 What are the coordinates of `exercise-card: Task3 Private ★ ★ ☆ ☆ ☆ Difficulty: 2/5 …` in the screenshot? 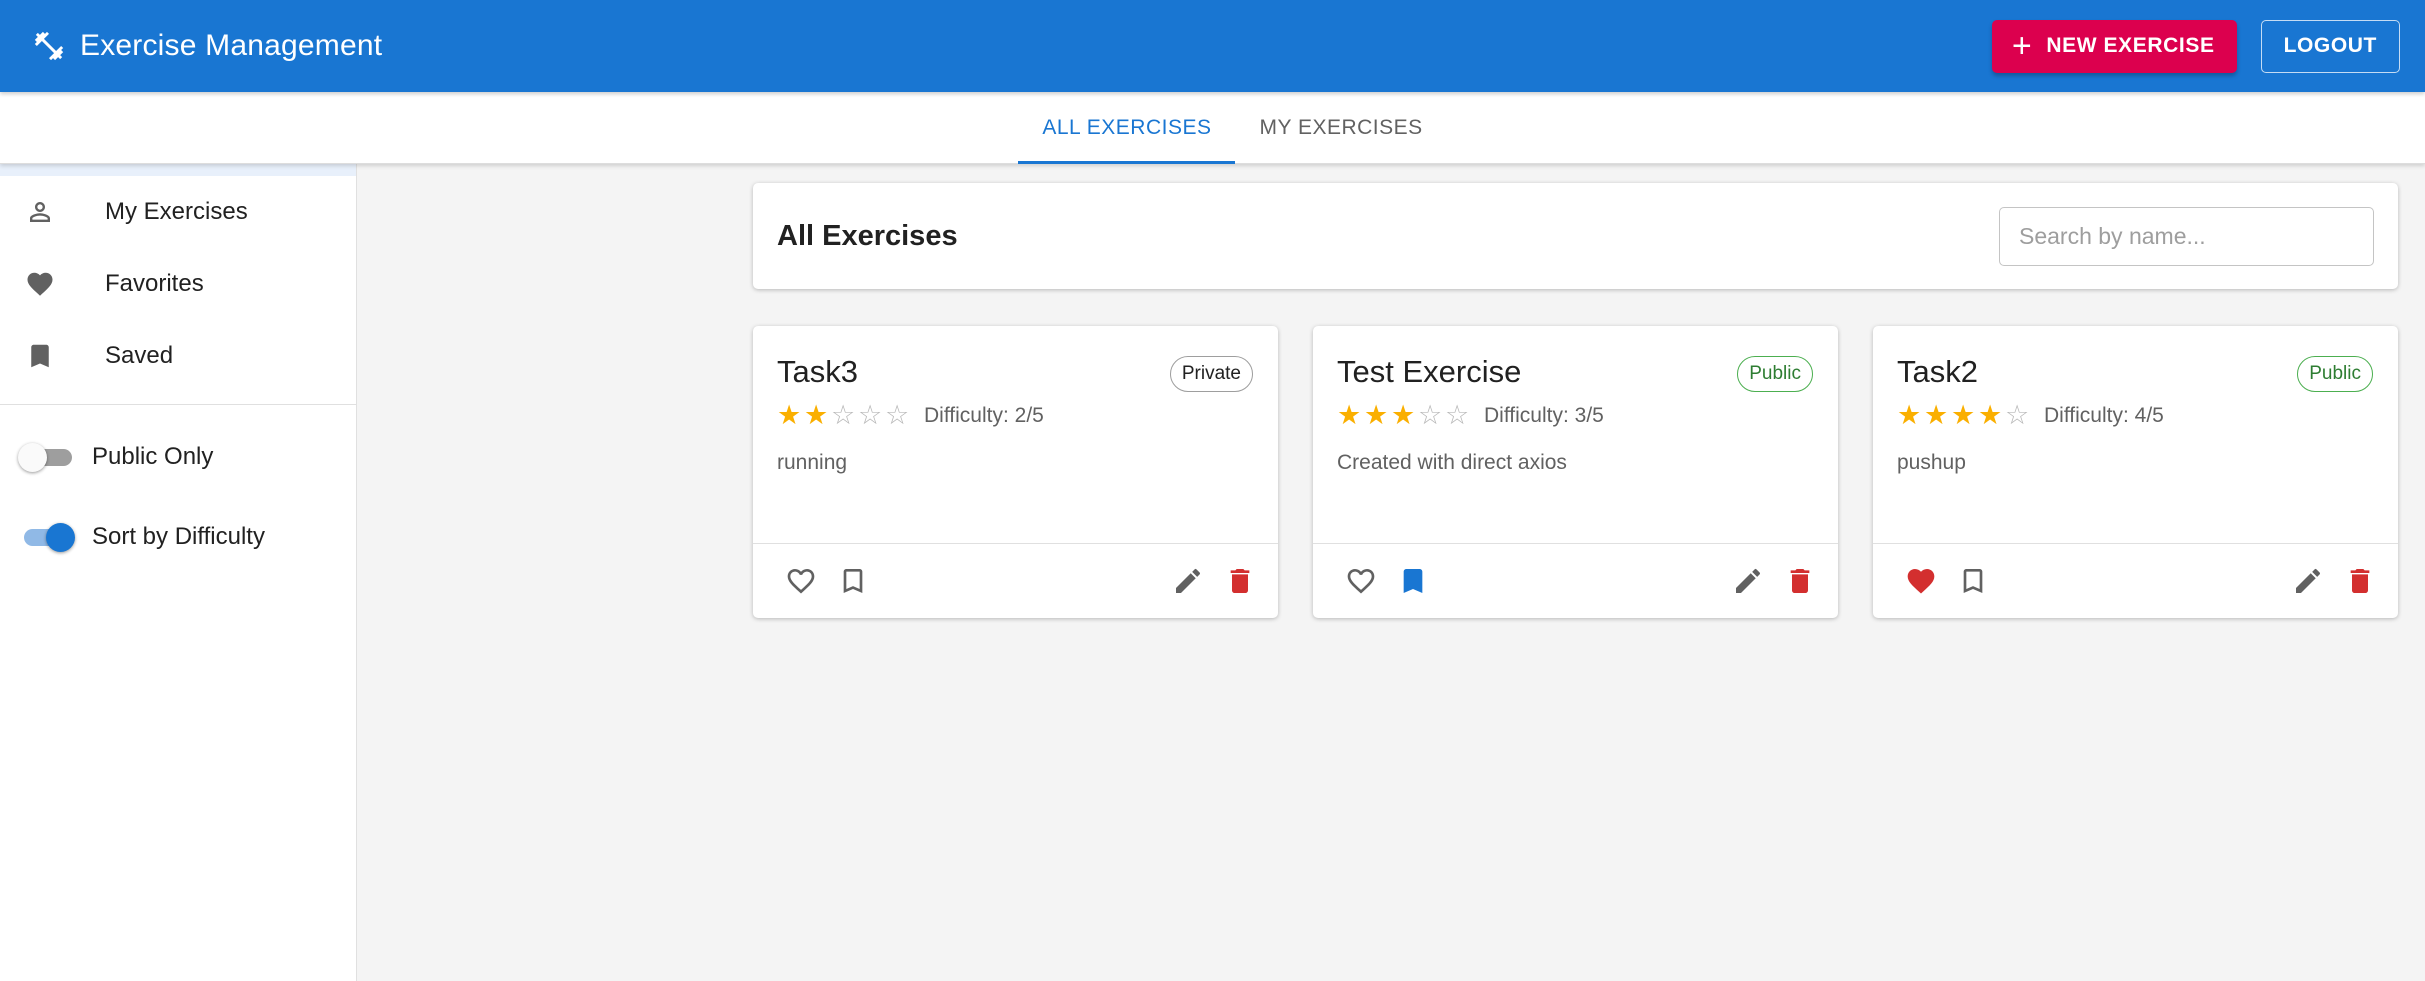 It's located at (1015, 472).